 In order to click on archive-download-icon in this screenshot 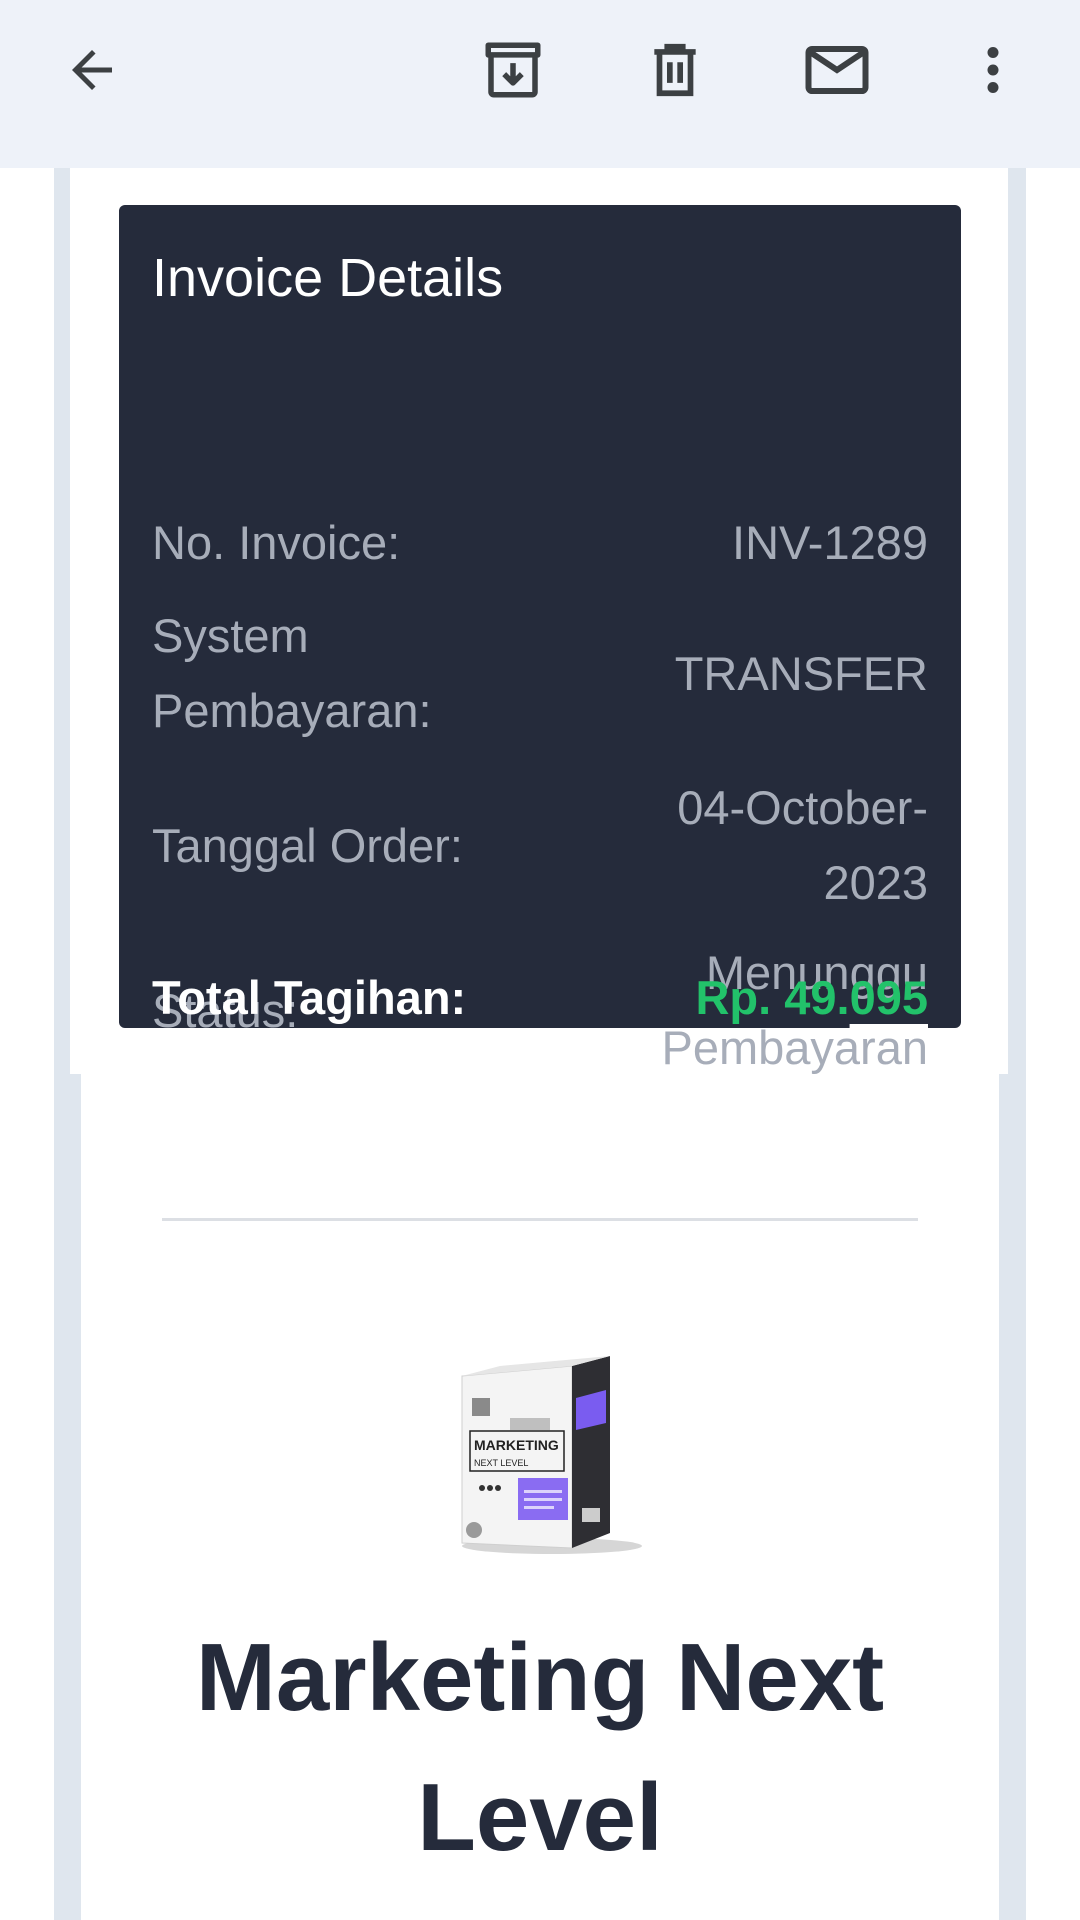, I will do `click(513, 70)`.